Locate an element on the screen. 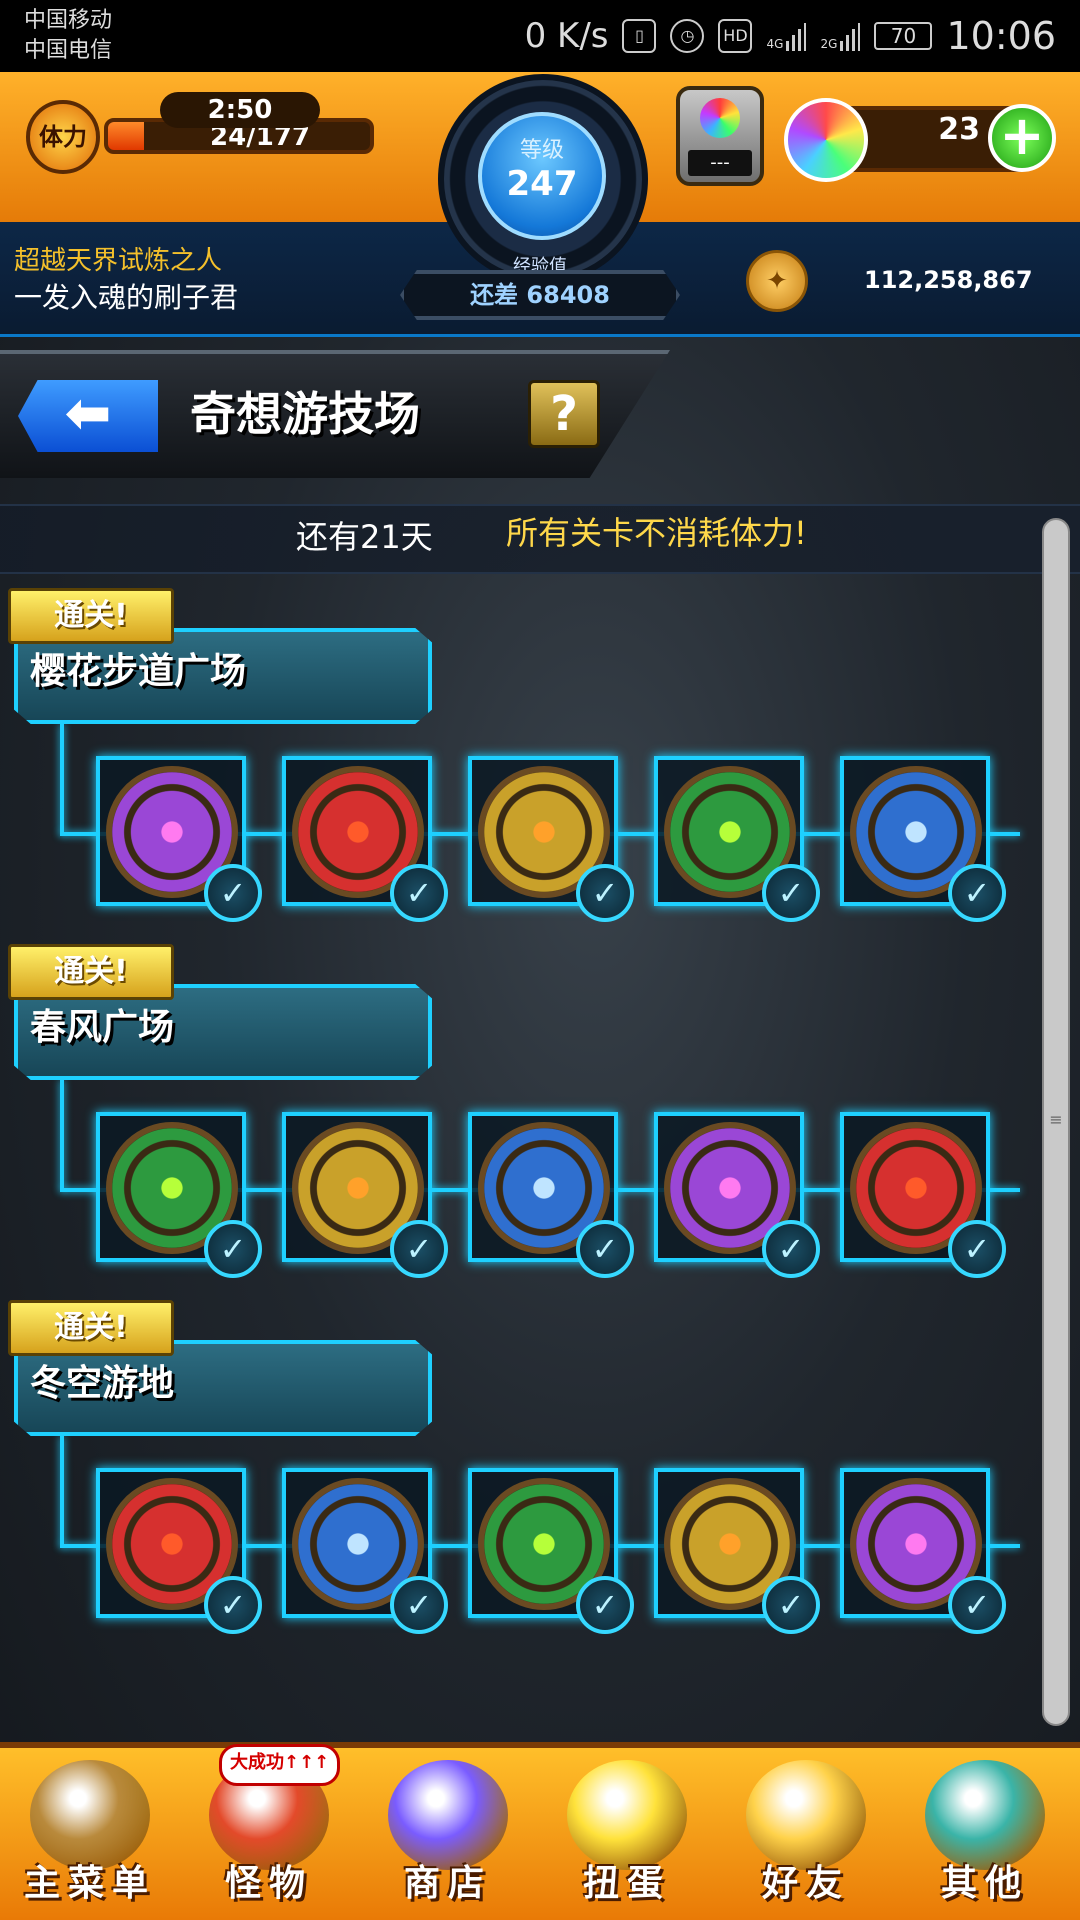  gacha-machine-icon: --- is located at coordinates (720, 136).